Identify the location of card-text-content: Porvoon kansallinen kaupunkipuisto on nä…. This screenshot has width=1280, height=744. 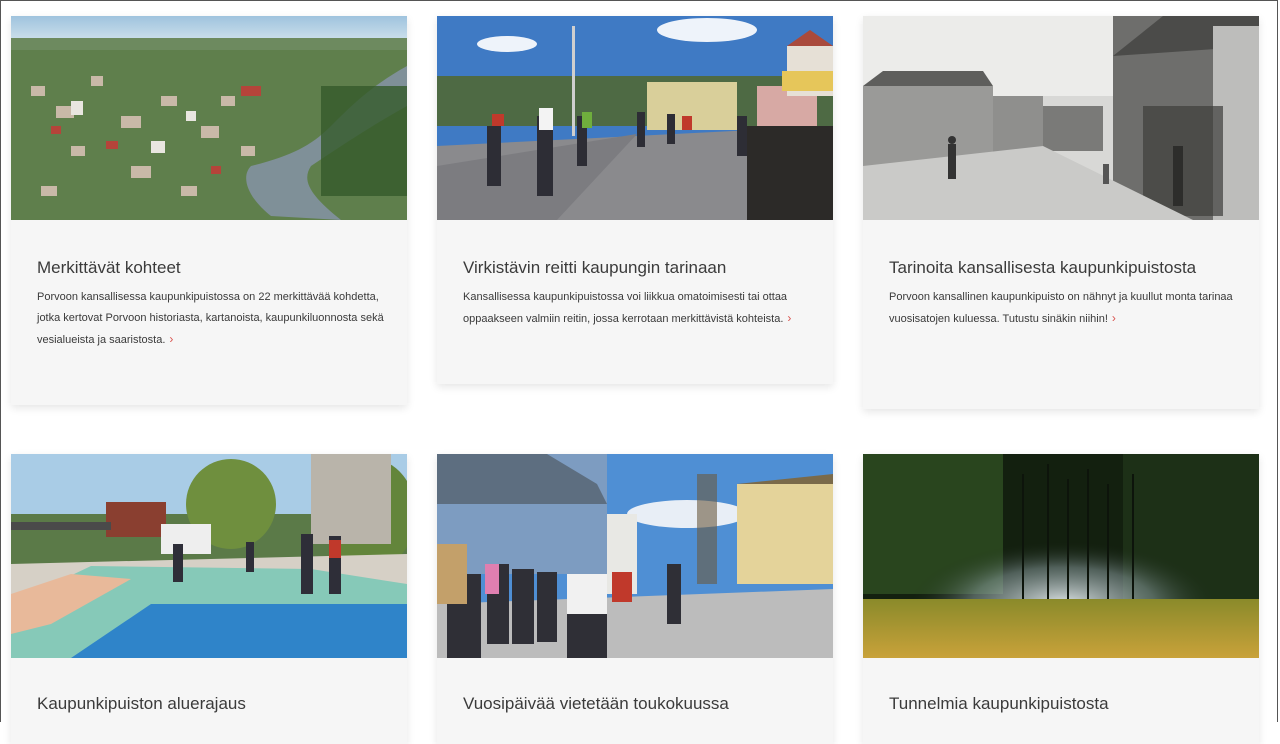
(1061, 308).